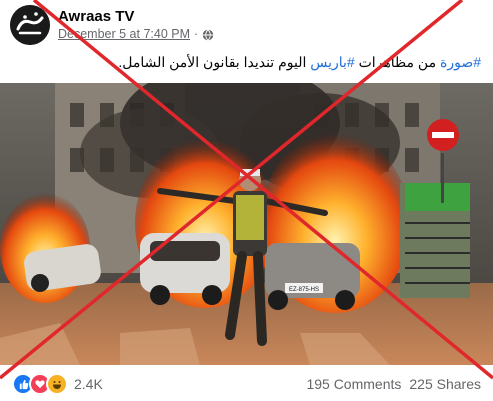  Describe the element at coordinates (460, 62) in the screenshot. I see `hashtag-photo: #صورة` at that location.